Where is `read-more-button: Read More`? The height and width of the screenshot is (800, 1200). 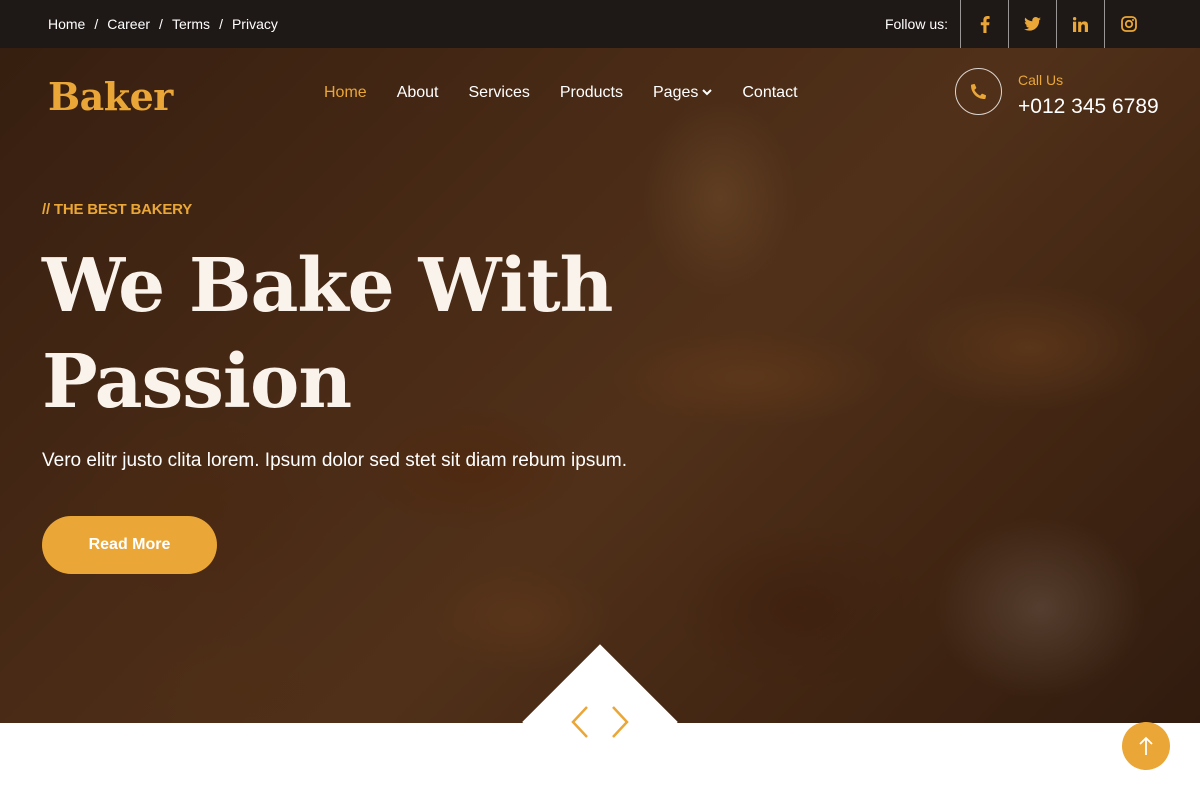
read-more-button: Read More is located at coordinates (129, 545).